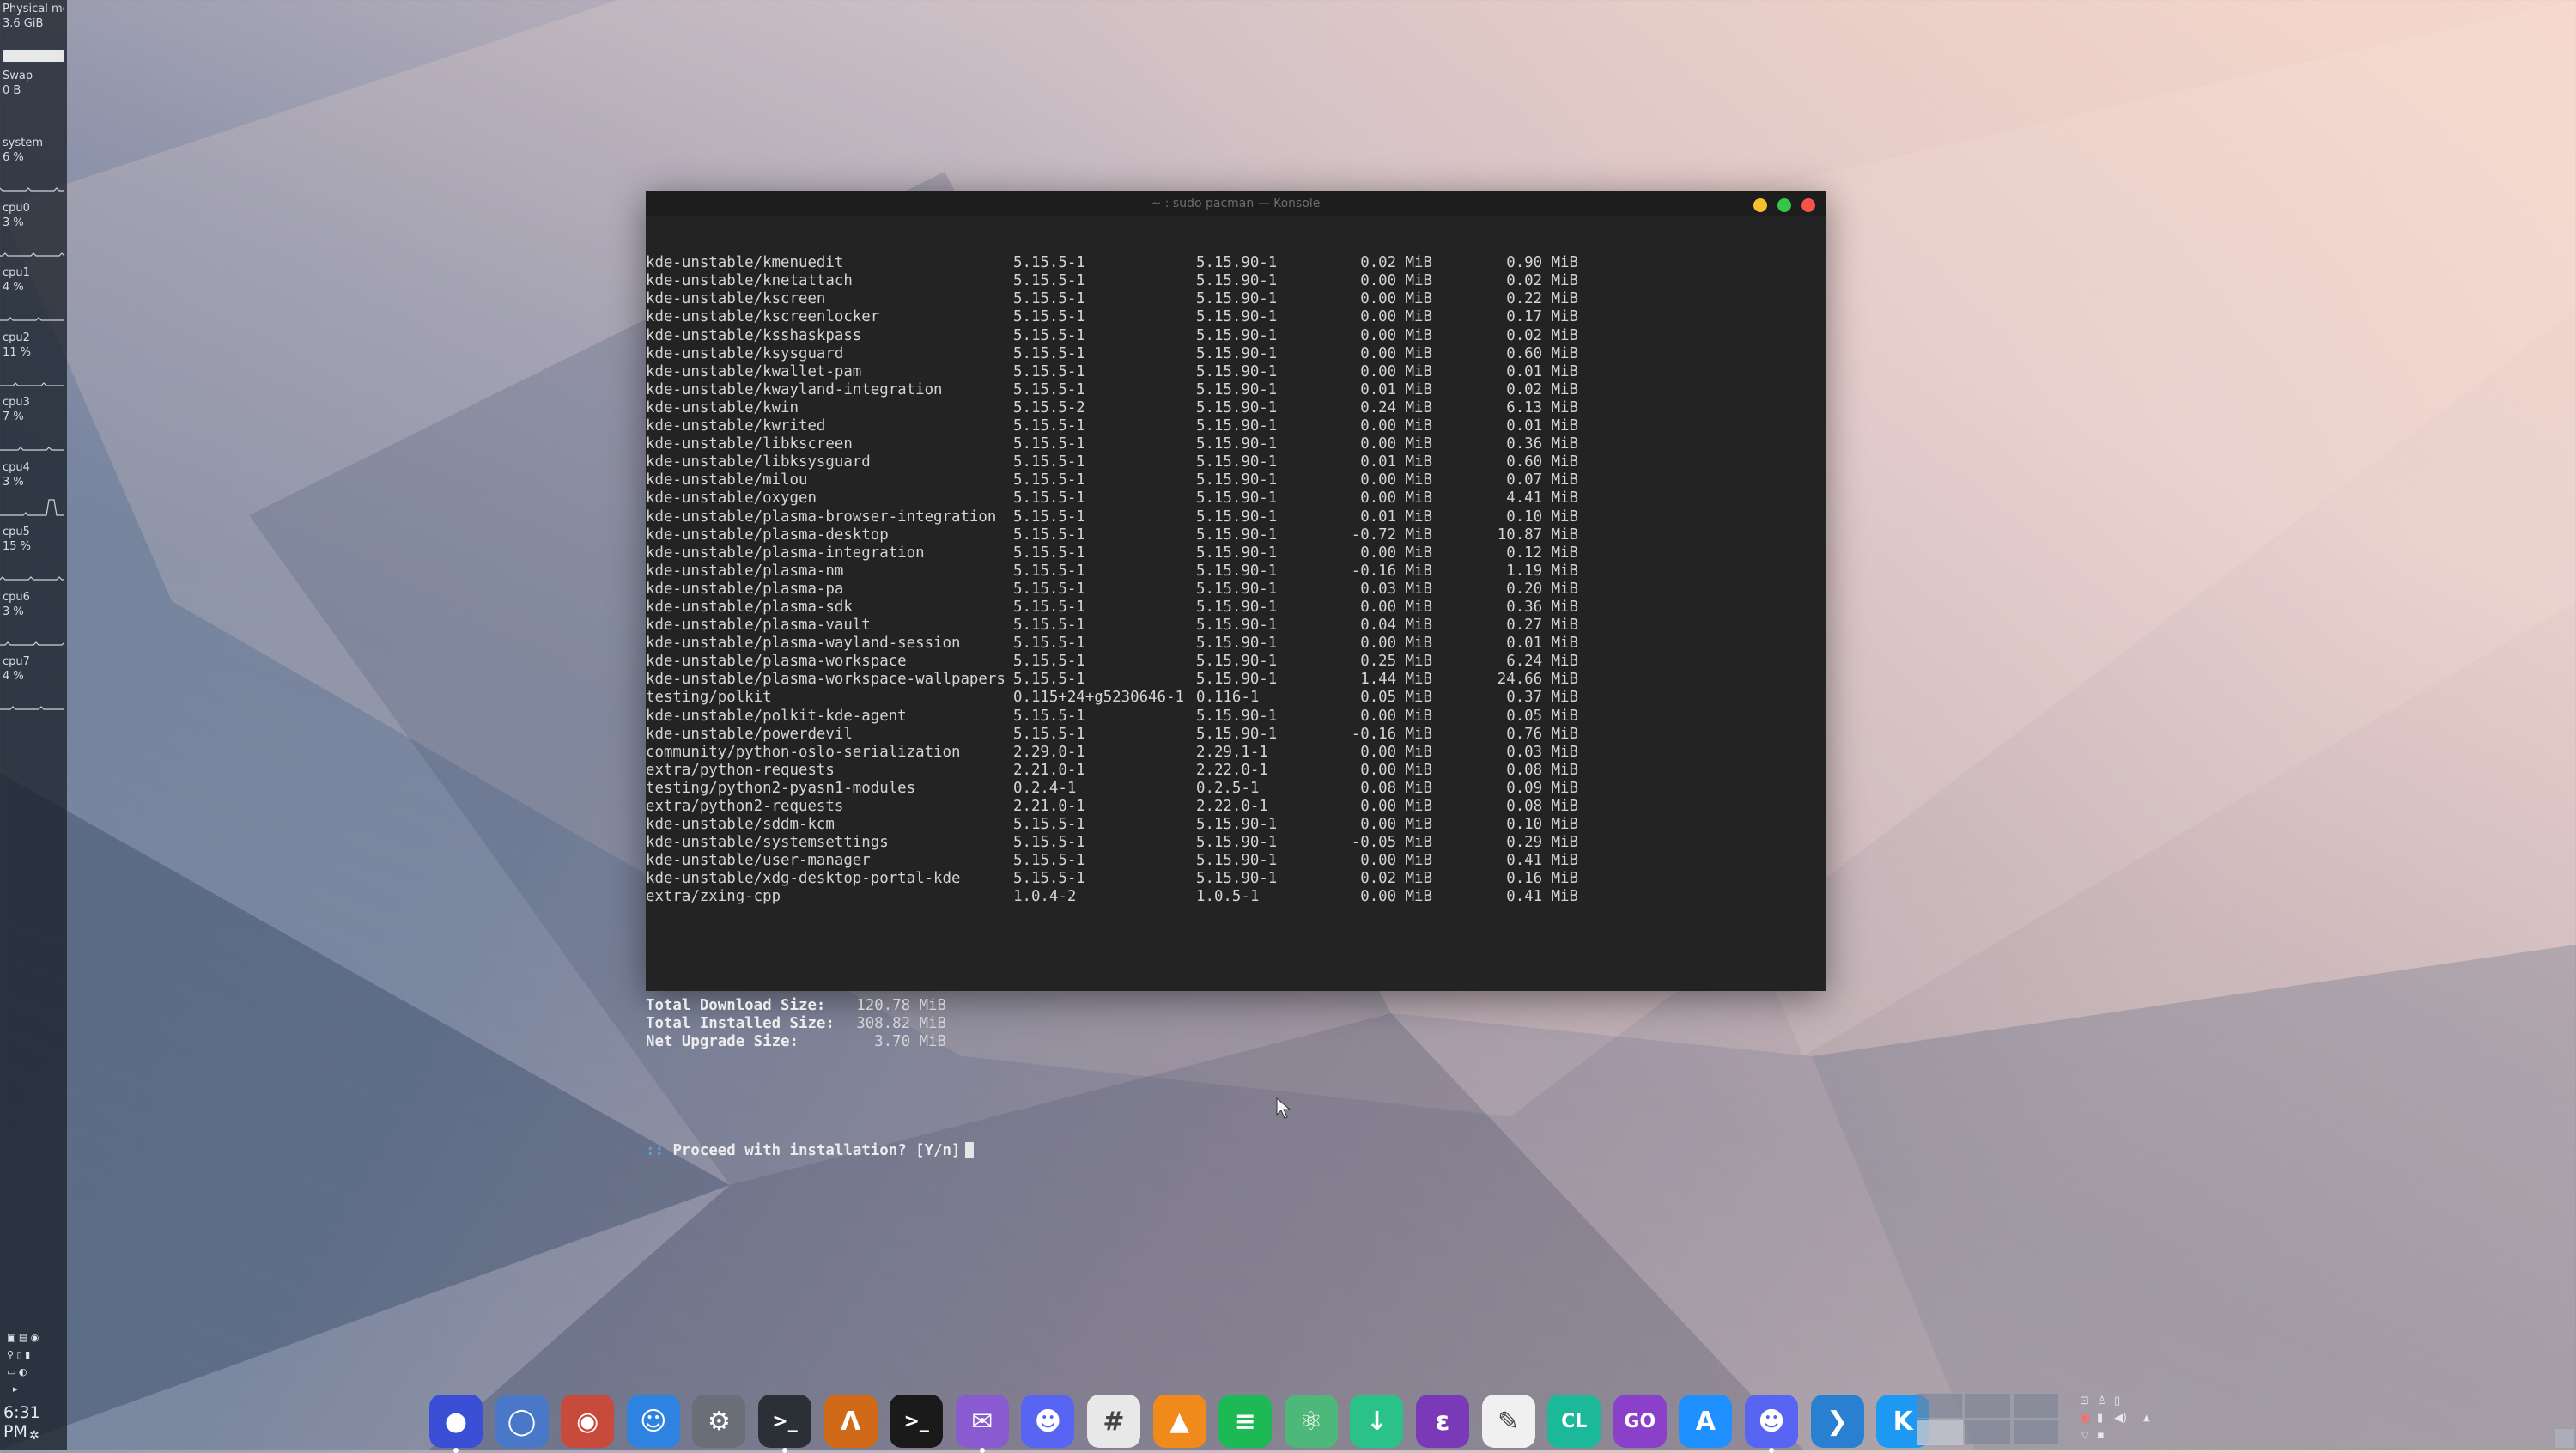 The width and height of the screenshot is (2576, 1453). I want to click on panel-settings-icon: ✲, so click(34, 1436).